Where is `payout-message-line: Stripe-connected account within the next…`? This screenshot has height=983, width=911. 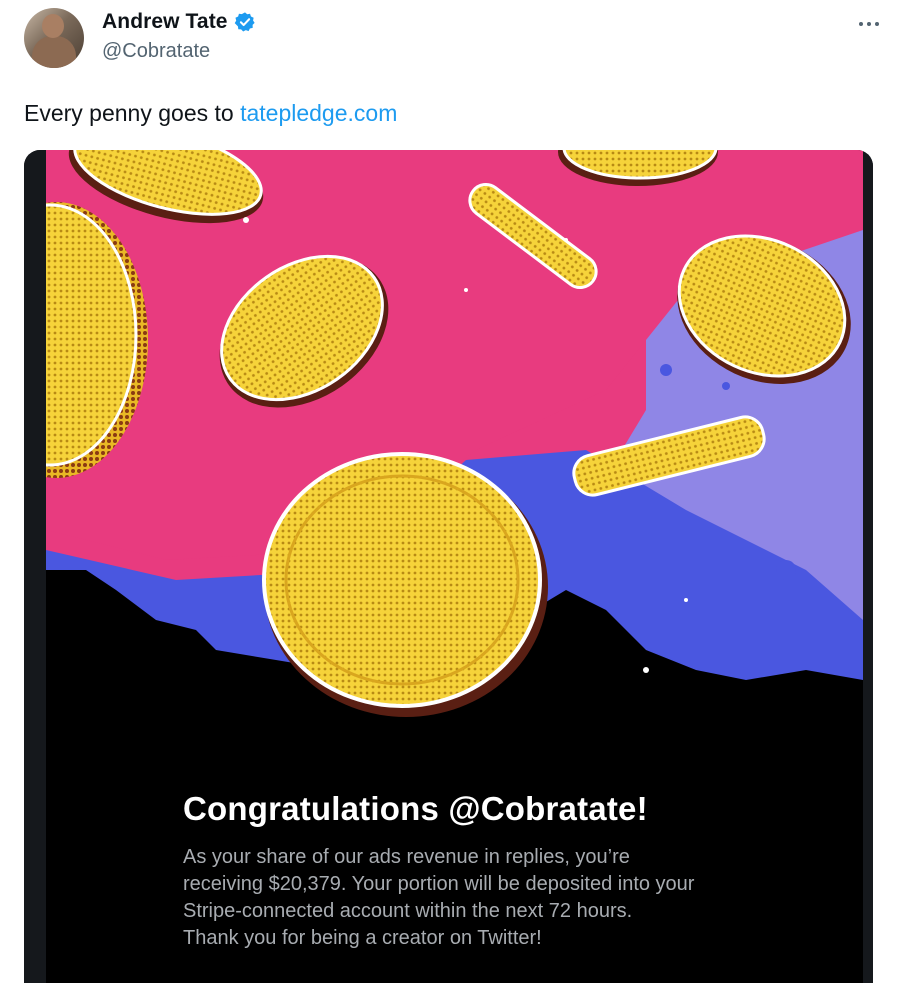 payout-message-line: Stripe-connected account within the next… is located at coordinates (408, 911).